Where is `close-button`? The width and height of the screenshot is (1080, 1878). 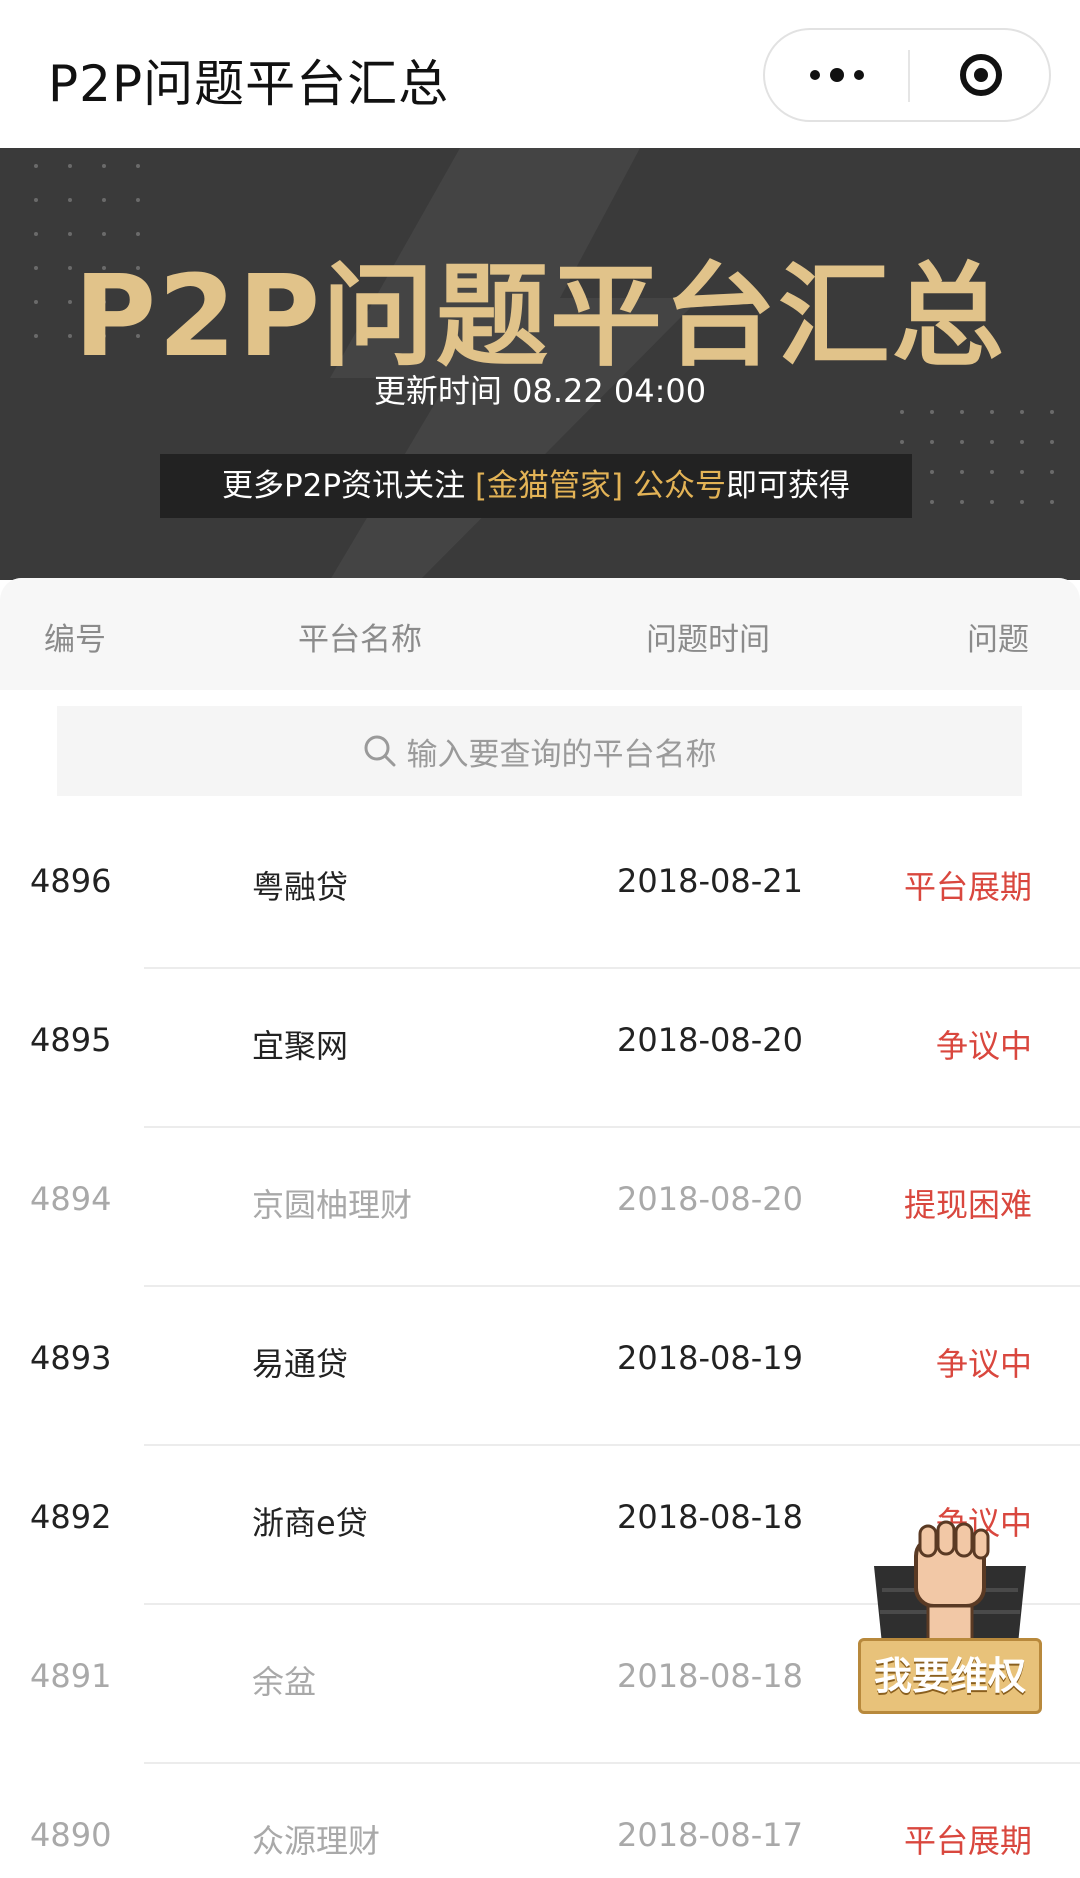
close-button is located at coordinates (980, 75).